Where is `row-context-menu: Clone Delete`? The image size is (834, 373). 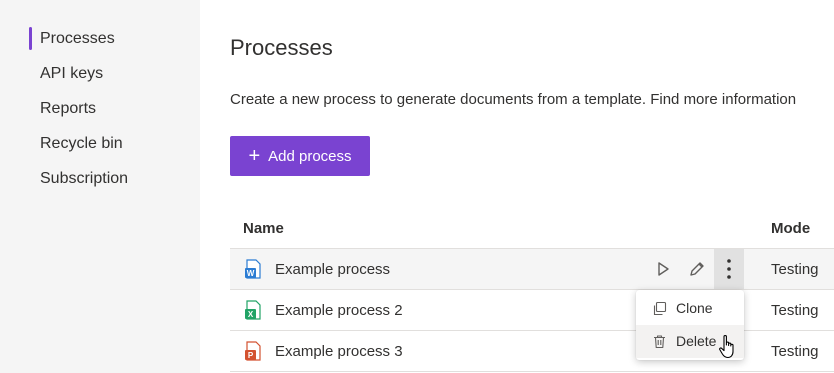 row-context-menu: Clone Delete is located at coordinates (690, 325).